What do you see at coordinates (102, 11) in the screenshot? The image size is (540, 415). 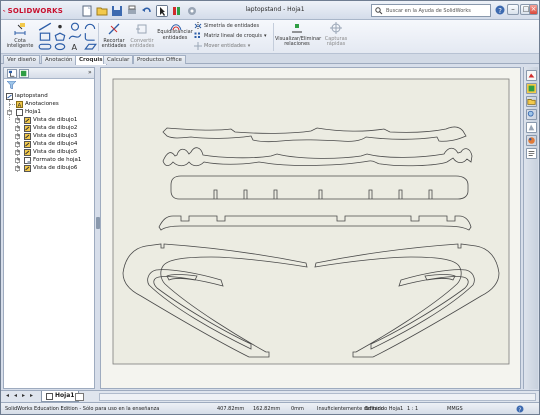 I see `open-folder-icon` at bounding box center [102, 11].